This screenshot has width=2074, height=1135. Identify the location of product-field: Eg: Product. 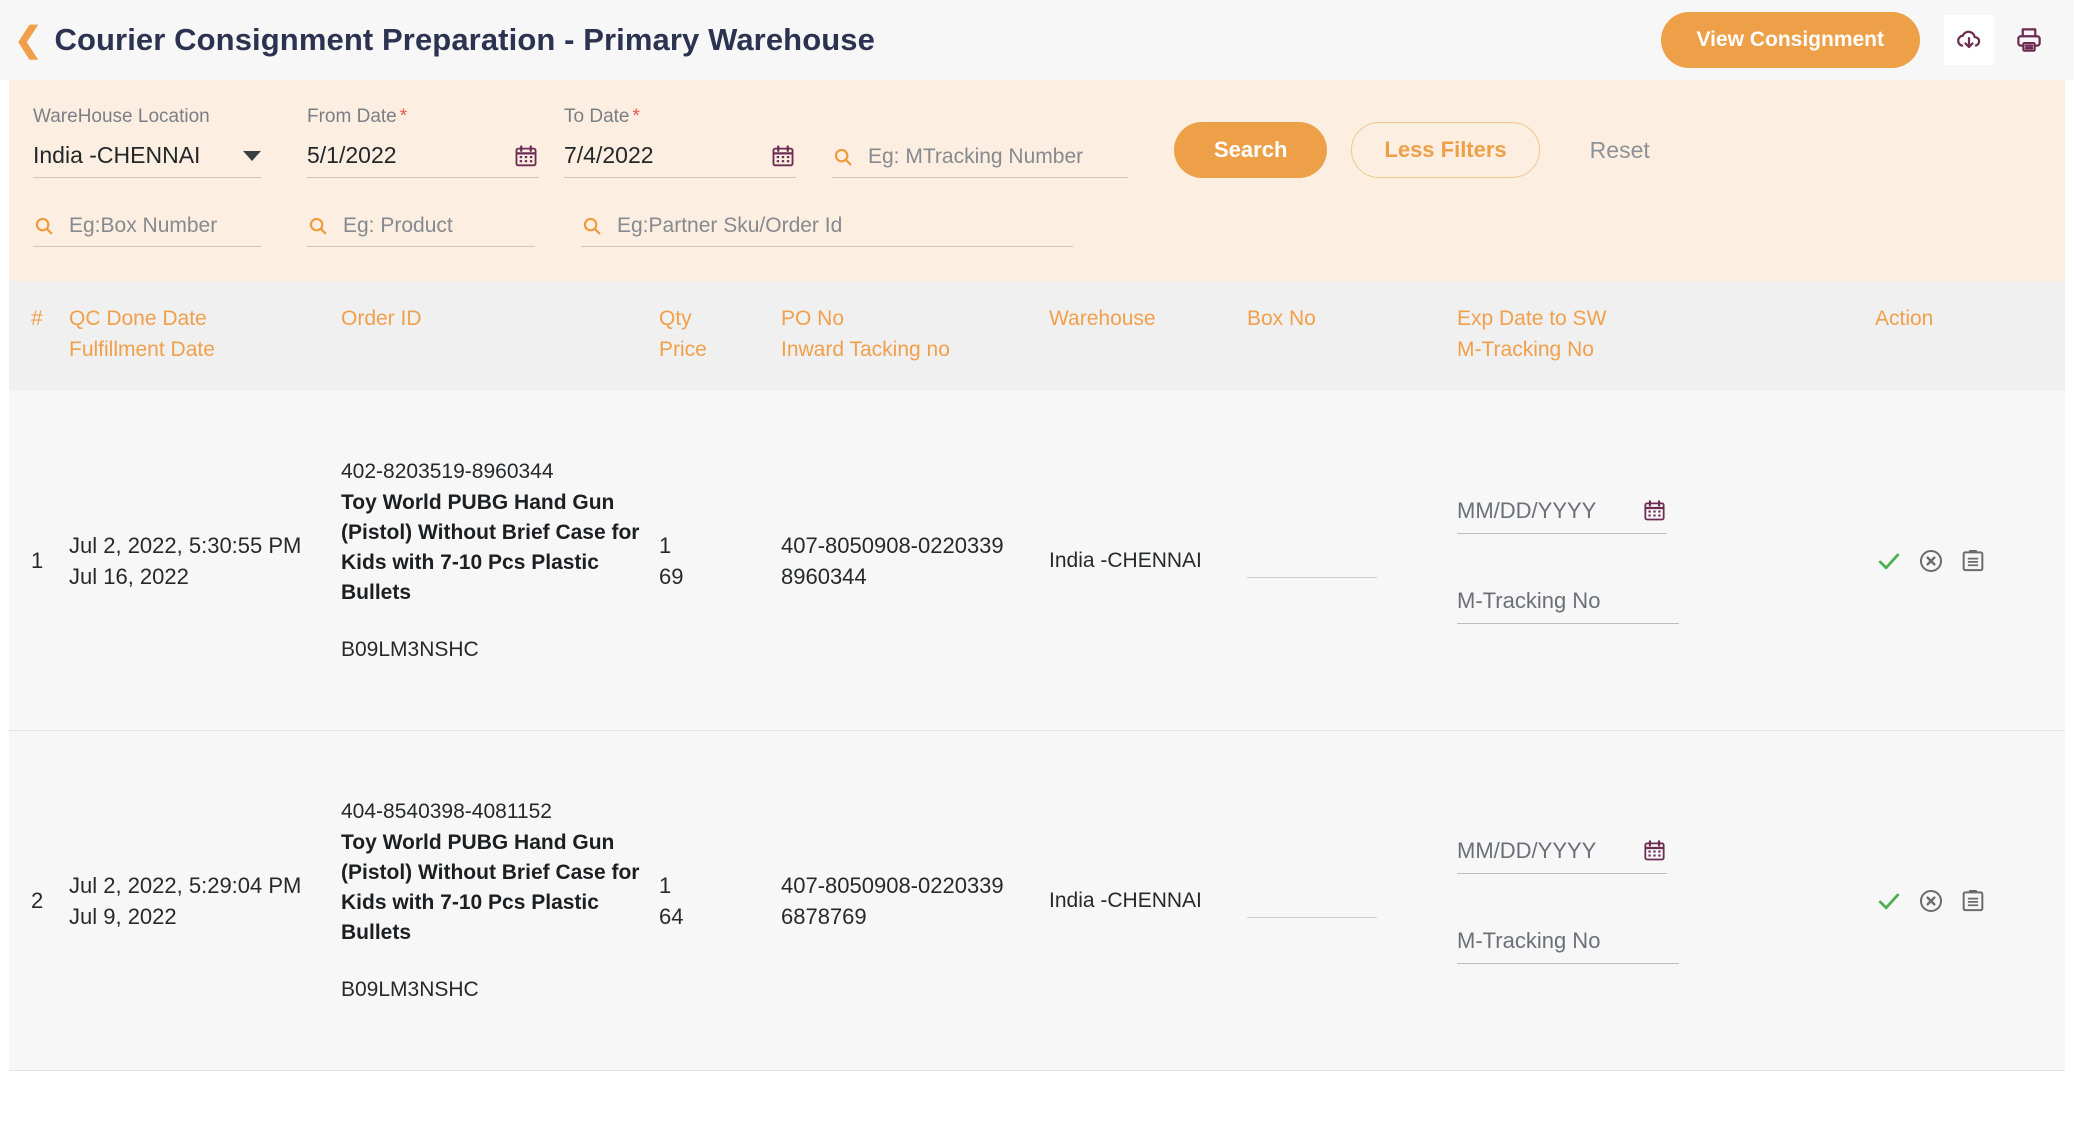
(421, 230).